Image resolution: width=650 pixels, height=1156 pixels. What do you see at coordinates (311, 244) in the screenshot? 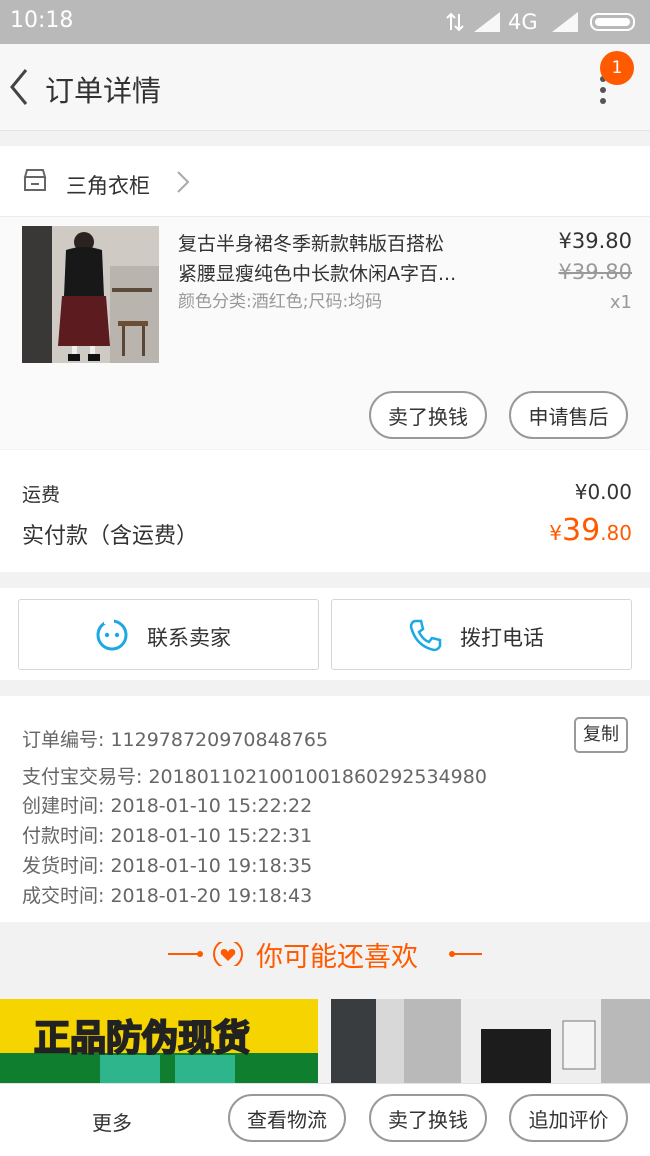
I see `product-title-line1: 复古半身裙冬季新款韩版百搭松` at bounding box center [311, 244].